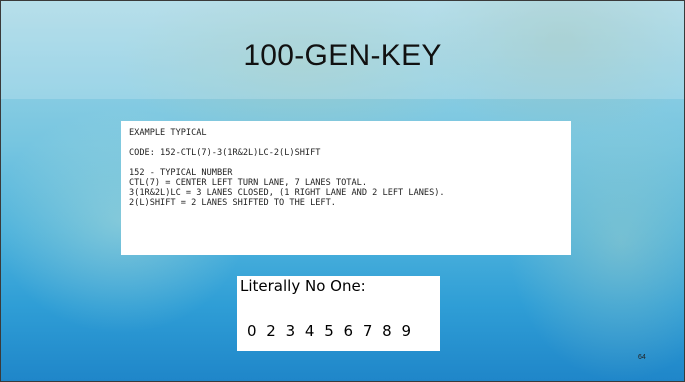  I want to click on meme-image: Literally No One: 0 2 3 4 5 6 7 8 9, so click(338, 313).